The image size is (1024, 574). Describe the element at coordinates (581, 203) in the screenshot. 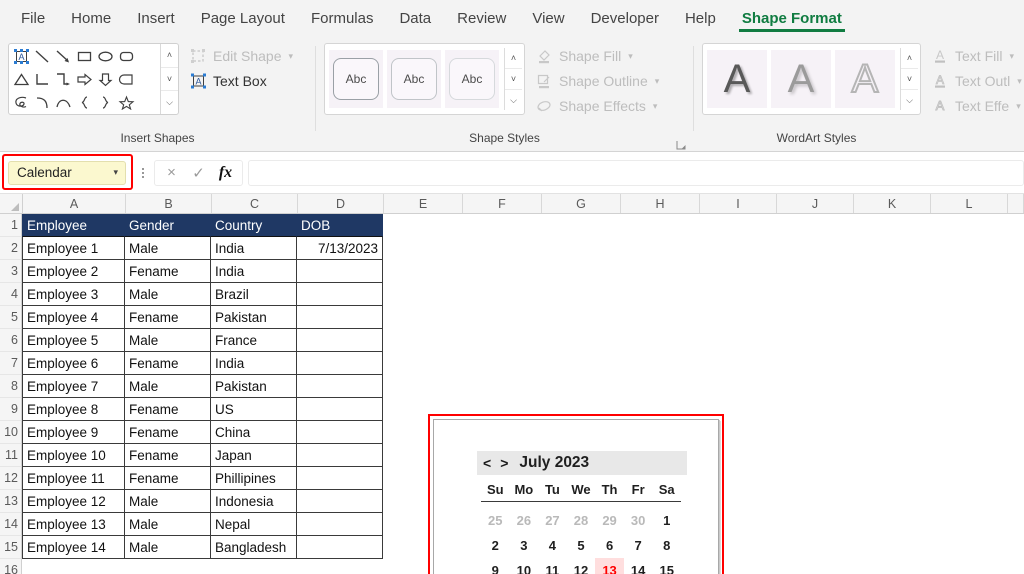

I see `column-header-g: G` at that location.